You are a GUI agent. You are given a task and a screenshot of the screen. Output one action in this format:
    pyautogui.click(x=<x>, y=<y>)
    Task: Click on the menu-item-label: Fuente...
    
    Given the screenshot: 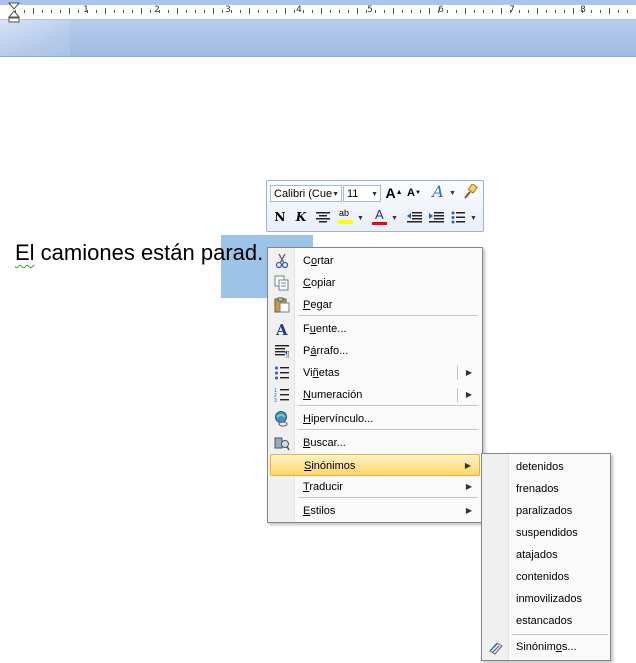 What is the action you would take?
    pyautogui.click(x=325, y=329)
    